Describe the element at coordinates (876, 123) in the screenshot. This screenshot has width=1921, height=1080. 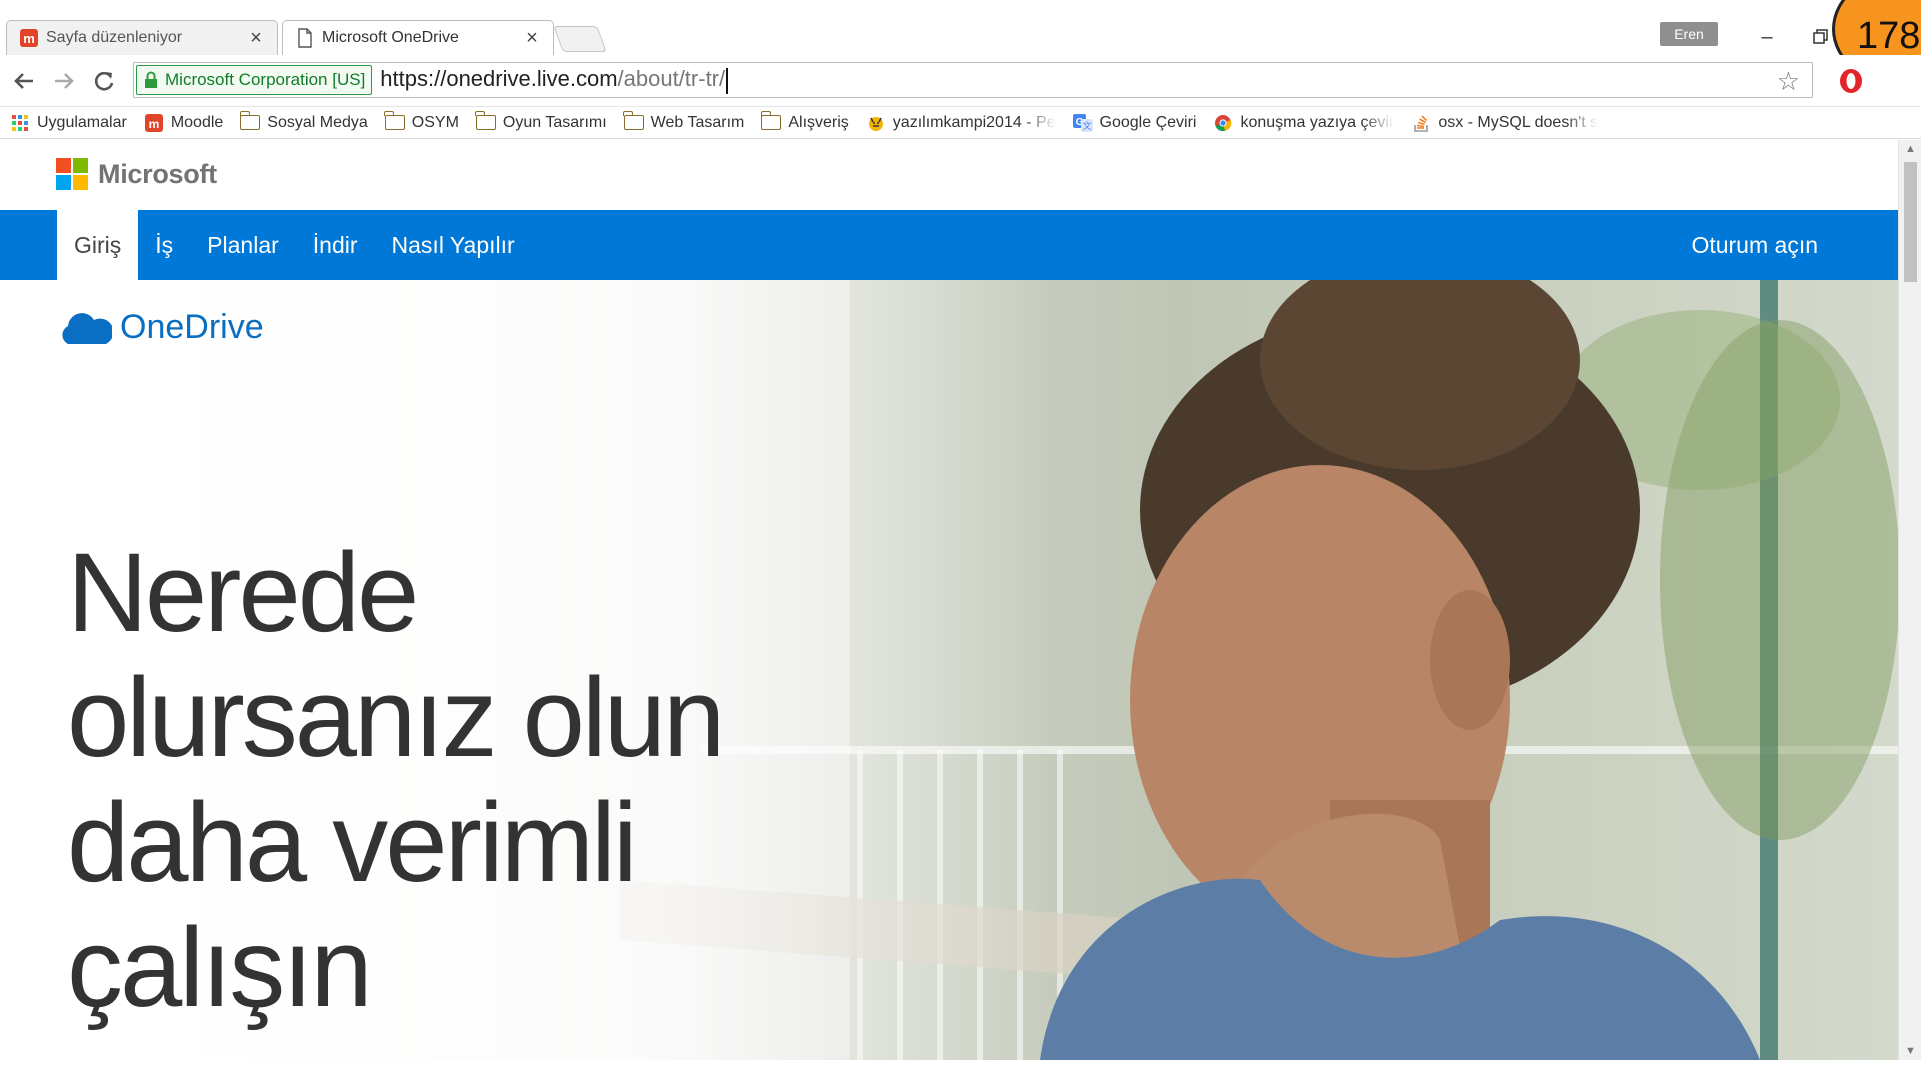
I see `tiger-icon` at that location.